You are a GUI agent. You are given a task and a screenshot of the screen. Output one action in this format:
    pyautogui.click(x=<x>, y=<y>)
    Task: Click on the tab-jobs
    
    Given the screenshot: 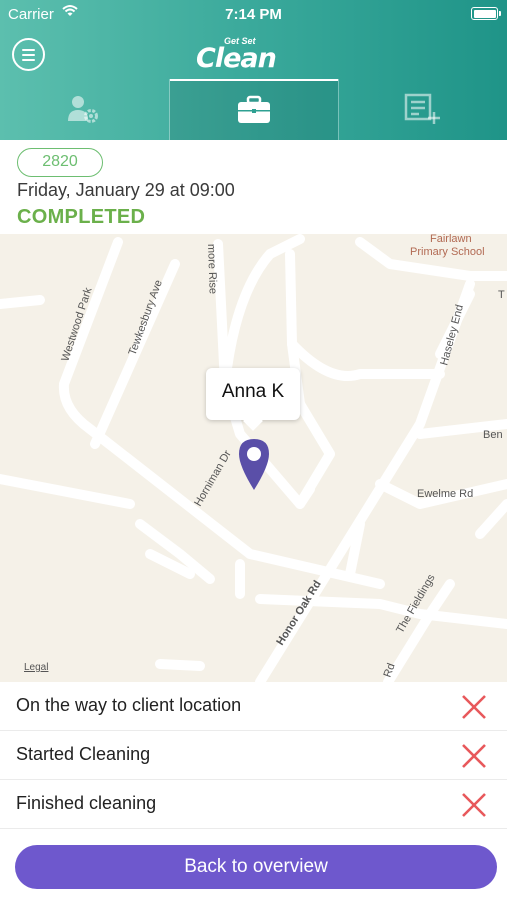 What is the action you would take?
    pyautogui.click(x=254, y=109)
    